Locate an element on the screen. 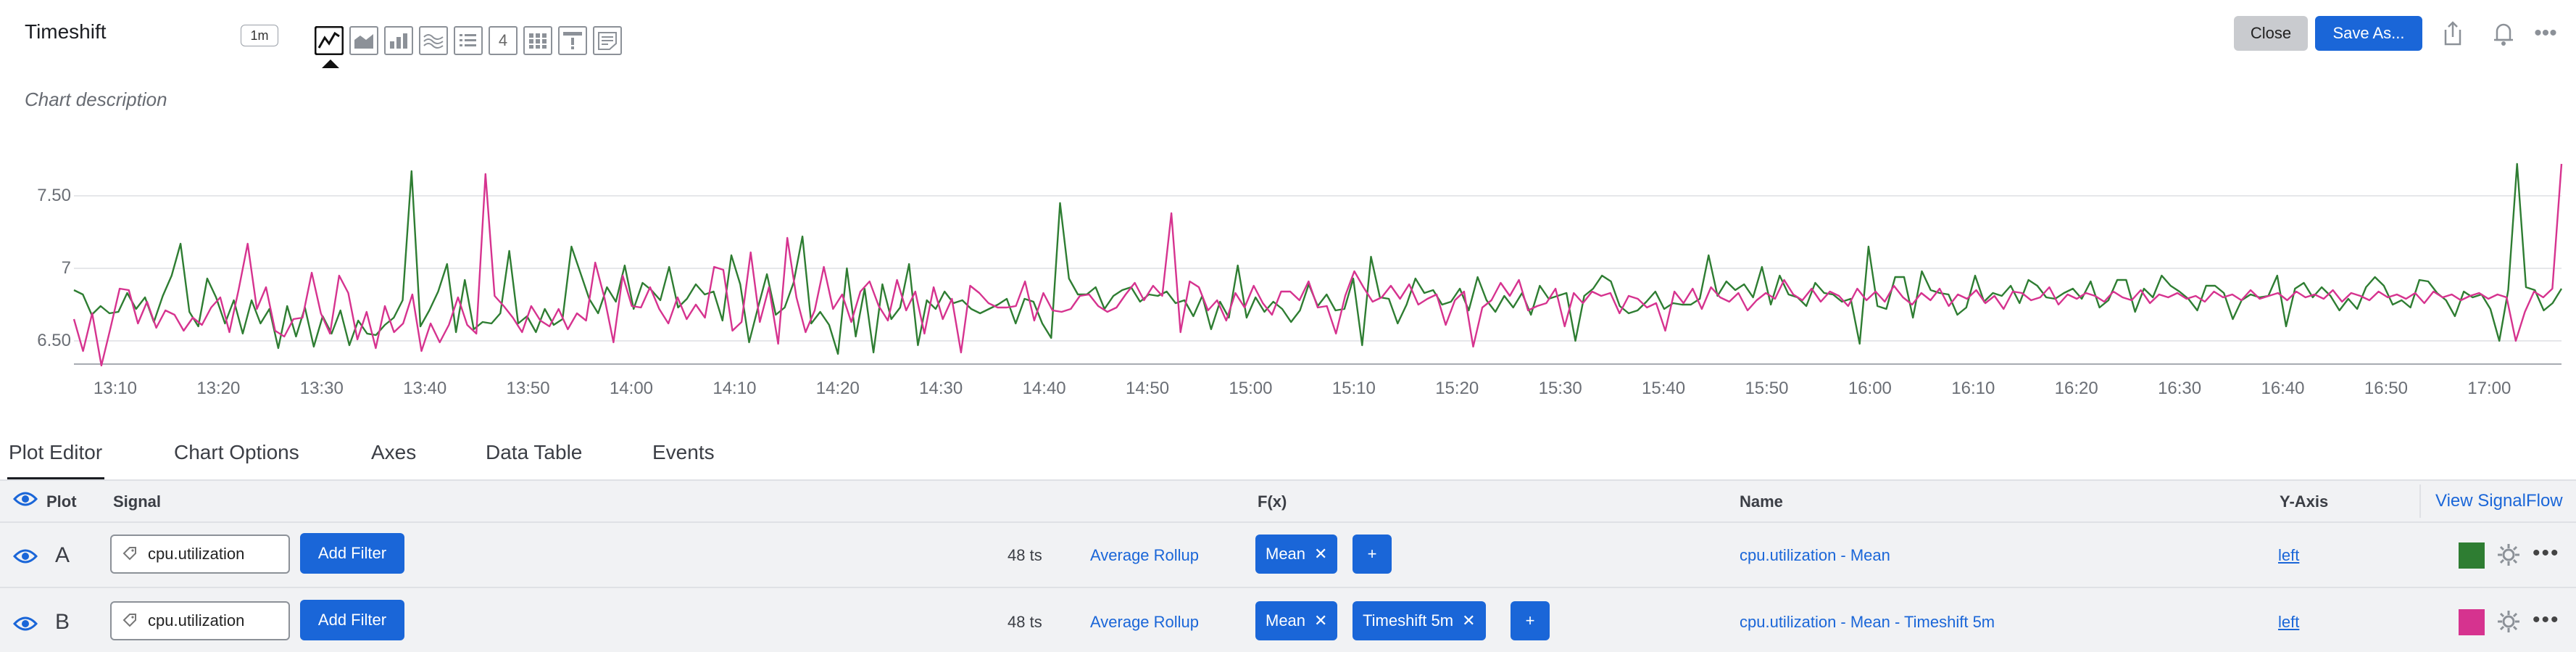 The image size is (2576, 652). y-tick-label: 6.50 is located at coordinates (54, 340).